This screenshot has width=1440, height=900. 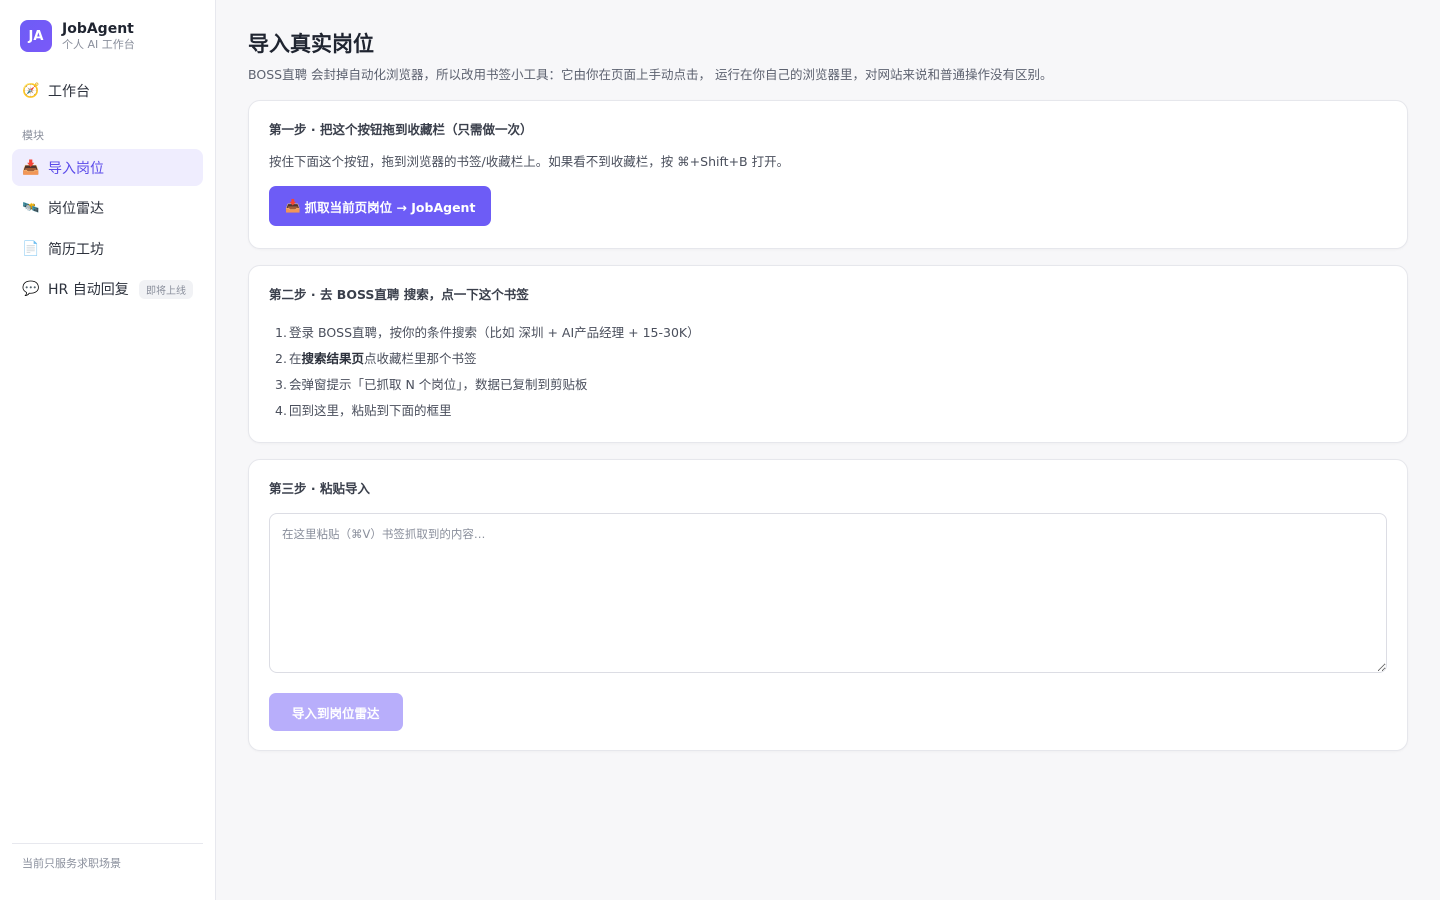 I want to click on nav-group-modules: 📥 导入岗位 🛰️ 岗位雷达 📄 简历工坊 💬 HR 自动回复 即将上线, so click(x=107, y=230).